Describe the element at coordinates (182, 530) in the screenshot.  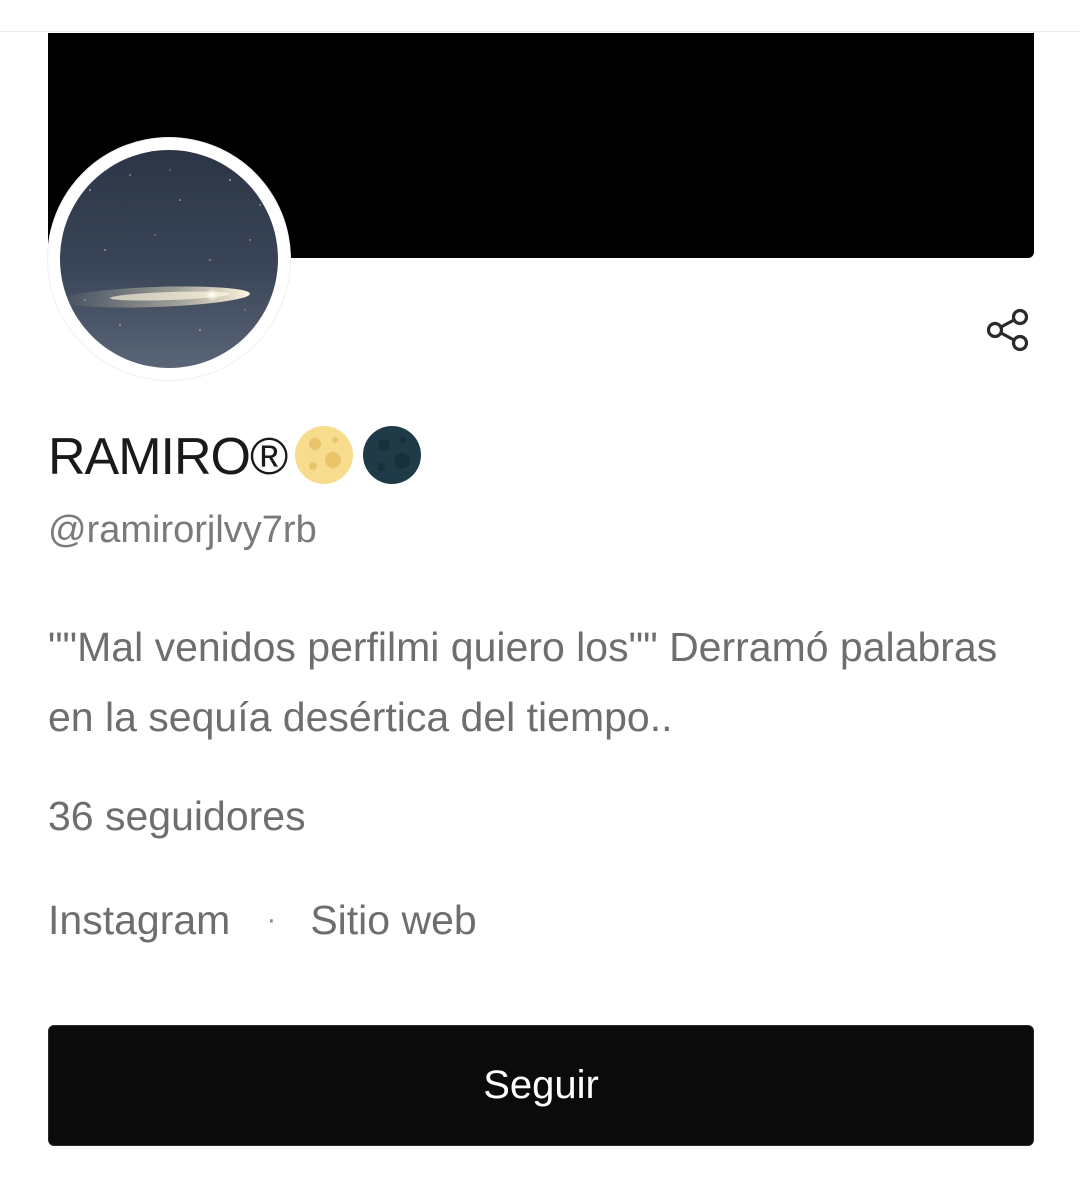
I see `profile-handle: @ramirorjlvy7rb` at that location.